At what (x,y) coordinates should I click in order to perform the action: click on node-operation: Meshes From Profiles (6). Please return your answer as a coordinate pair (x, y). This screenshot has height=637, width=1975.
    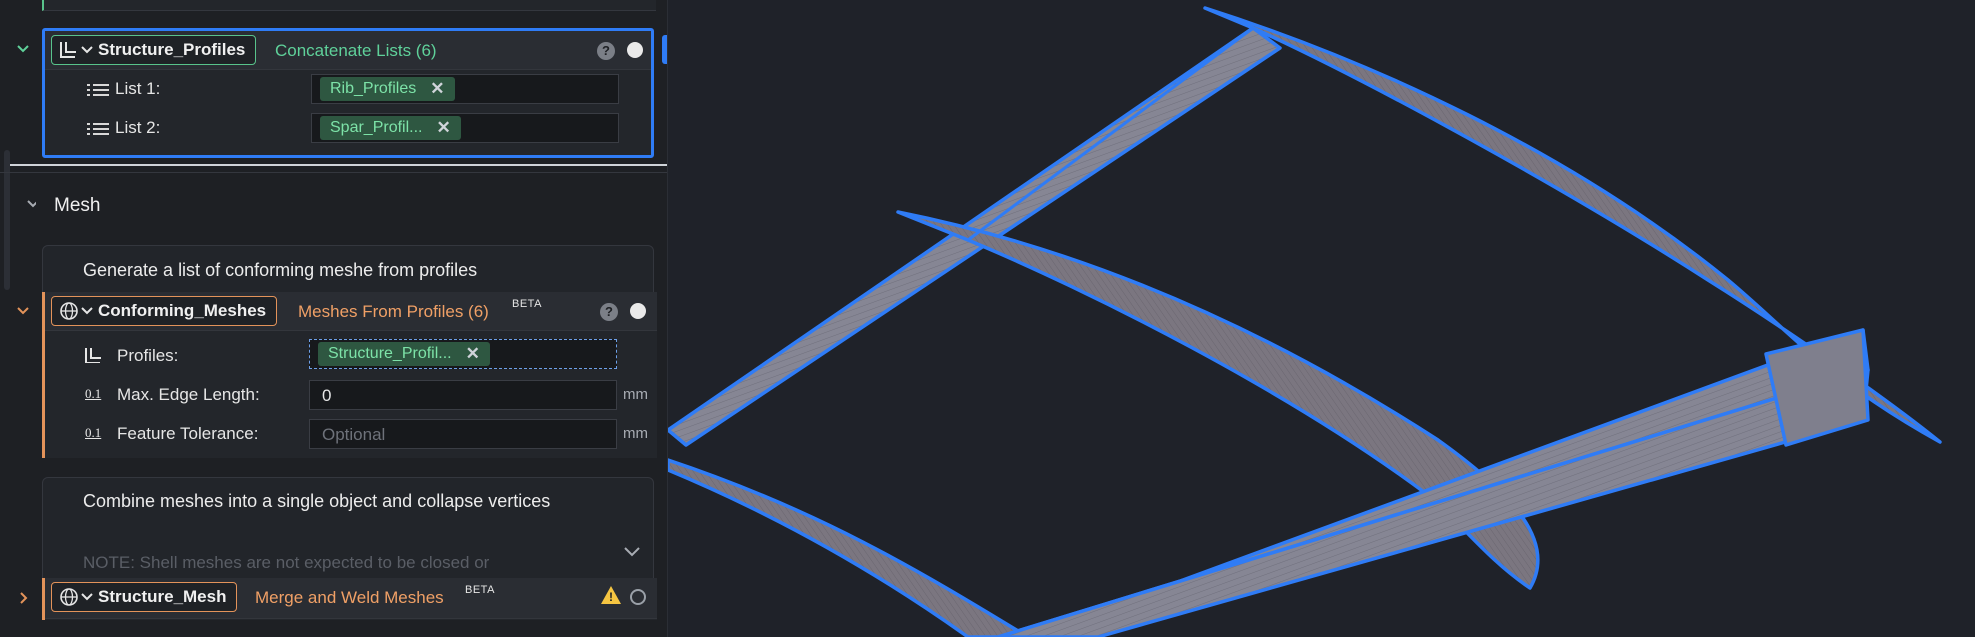
    Looking at the image, I should click on (393, 311).